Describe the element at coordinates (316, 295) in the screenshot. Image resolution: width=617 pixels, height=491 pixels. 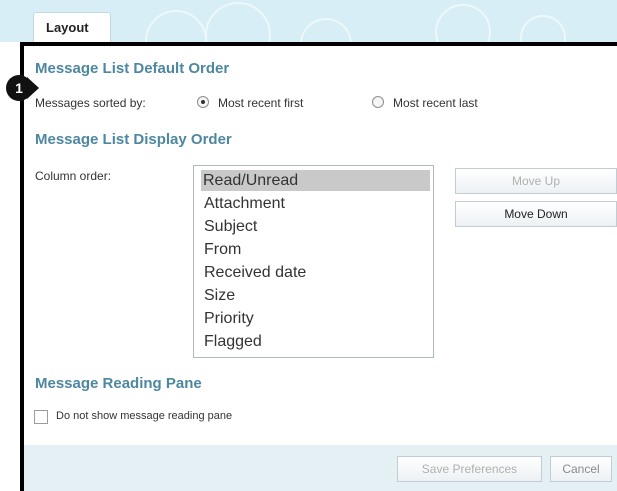
I see `list-item-size: Size` at that location.